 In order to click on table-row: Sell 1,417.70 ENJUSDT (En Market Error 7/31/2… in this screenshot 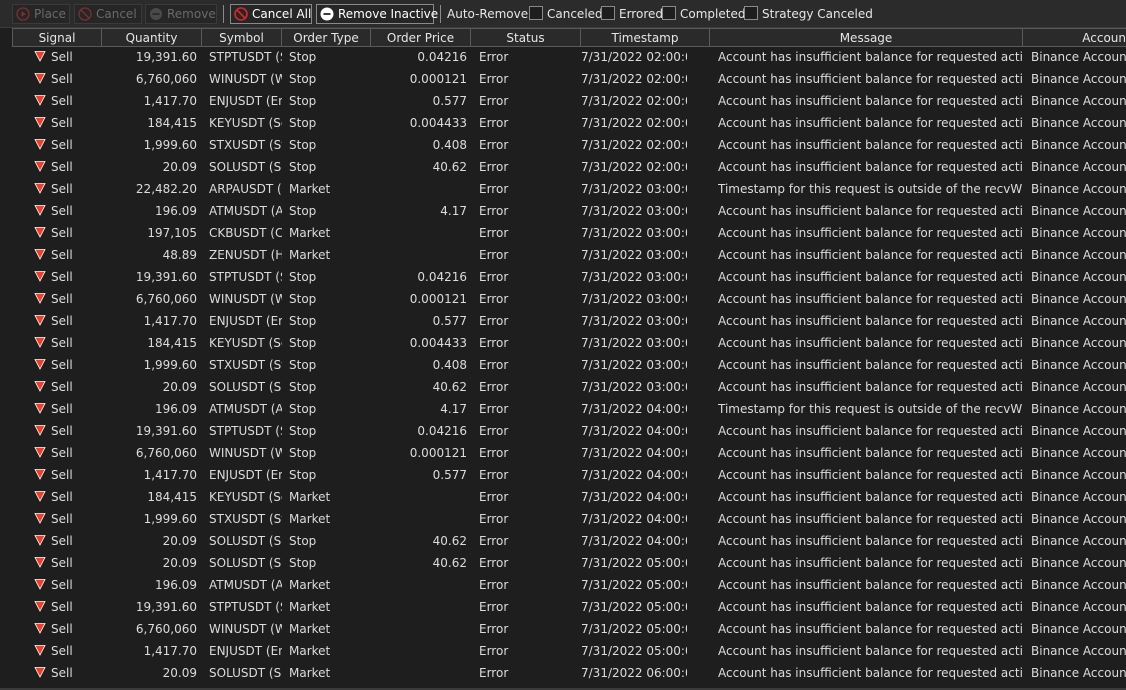, I will do `click(569, 651)`.